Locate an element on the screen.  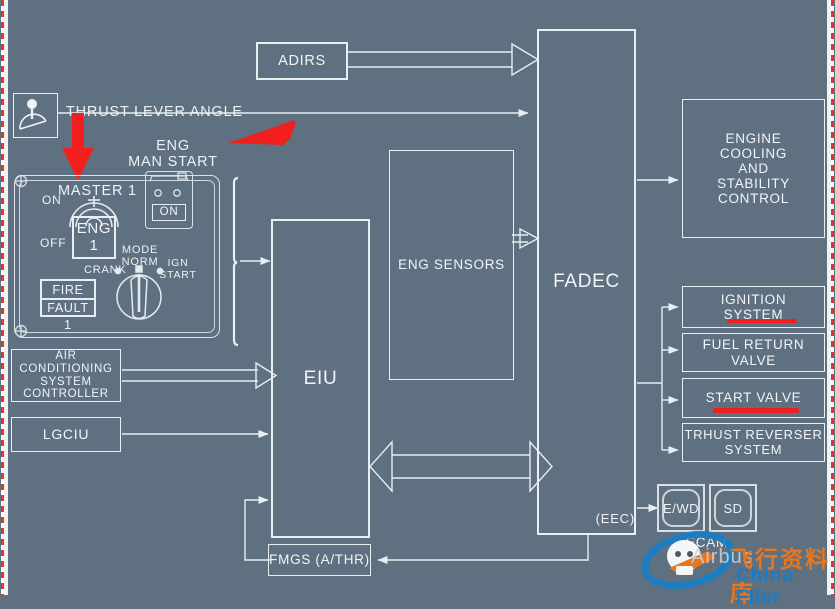
lgciu-label: LGCIU is located at coordinates (66, 433).